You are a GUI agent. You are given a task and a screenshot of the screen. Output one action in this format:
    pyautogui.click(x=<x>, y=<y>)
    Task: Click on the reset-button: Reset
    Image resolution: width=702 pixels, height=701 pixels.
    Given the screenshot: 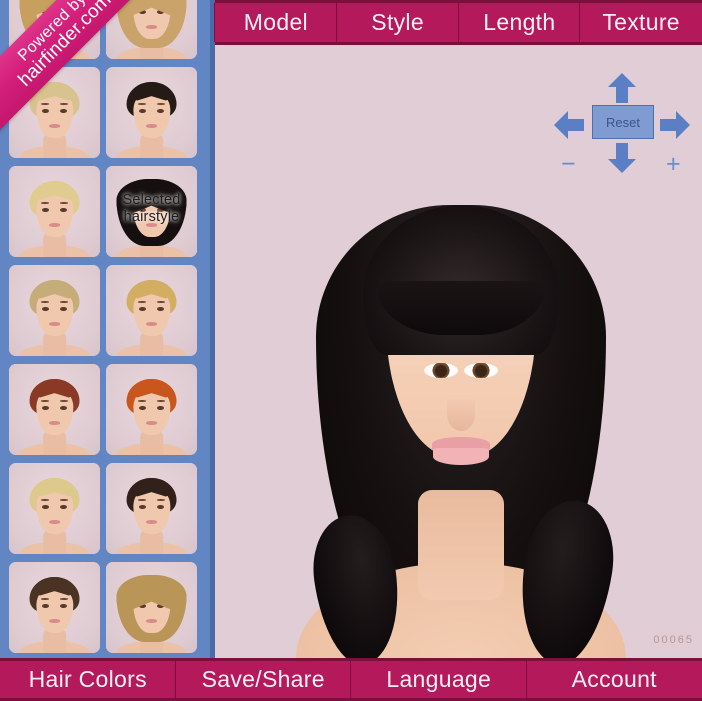 What is the action you would take?
    pyautogui.click(x=623, y=122)
    